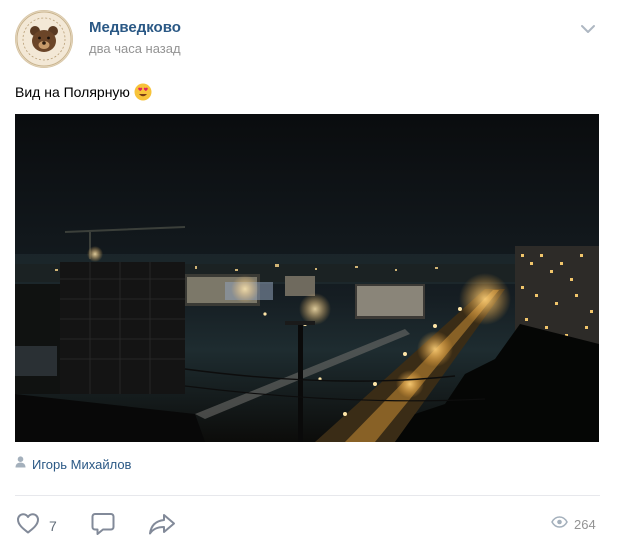 This screenshot has height=542, width=620. I want to click on bear-logo-icon, so click(44, 39).